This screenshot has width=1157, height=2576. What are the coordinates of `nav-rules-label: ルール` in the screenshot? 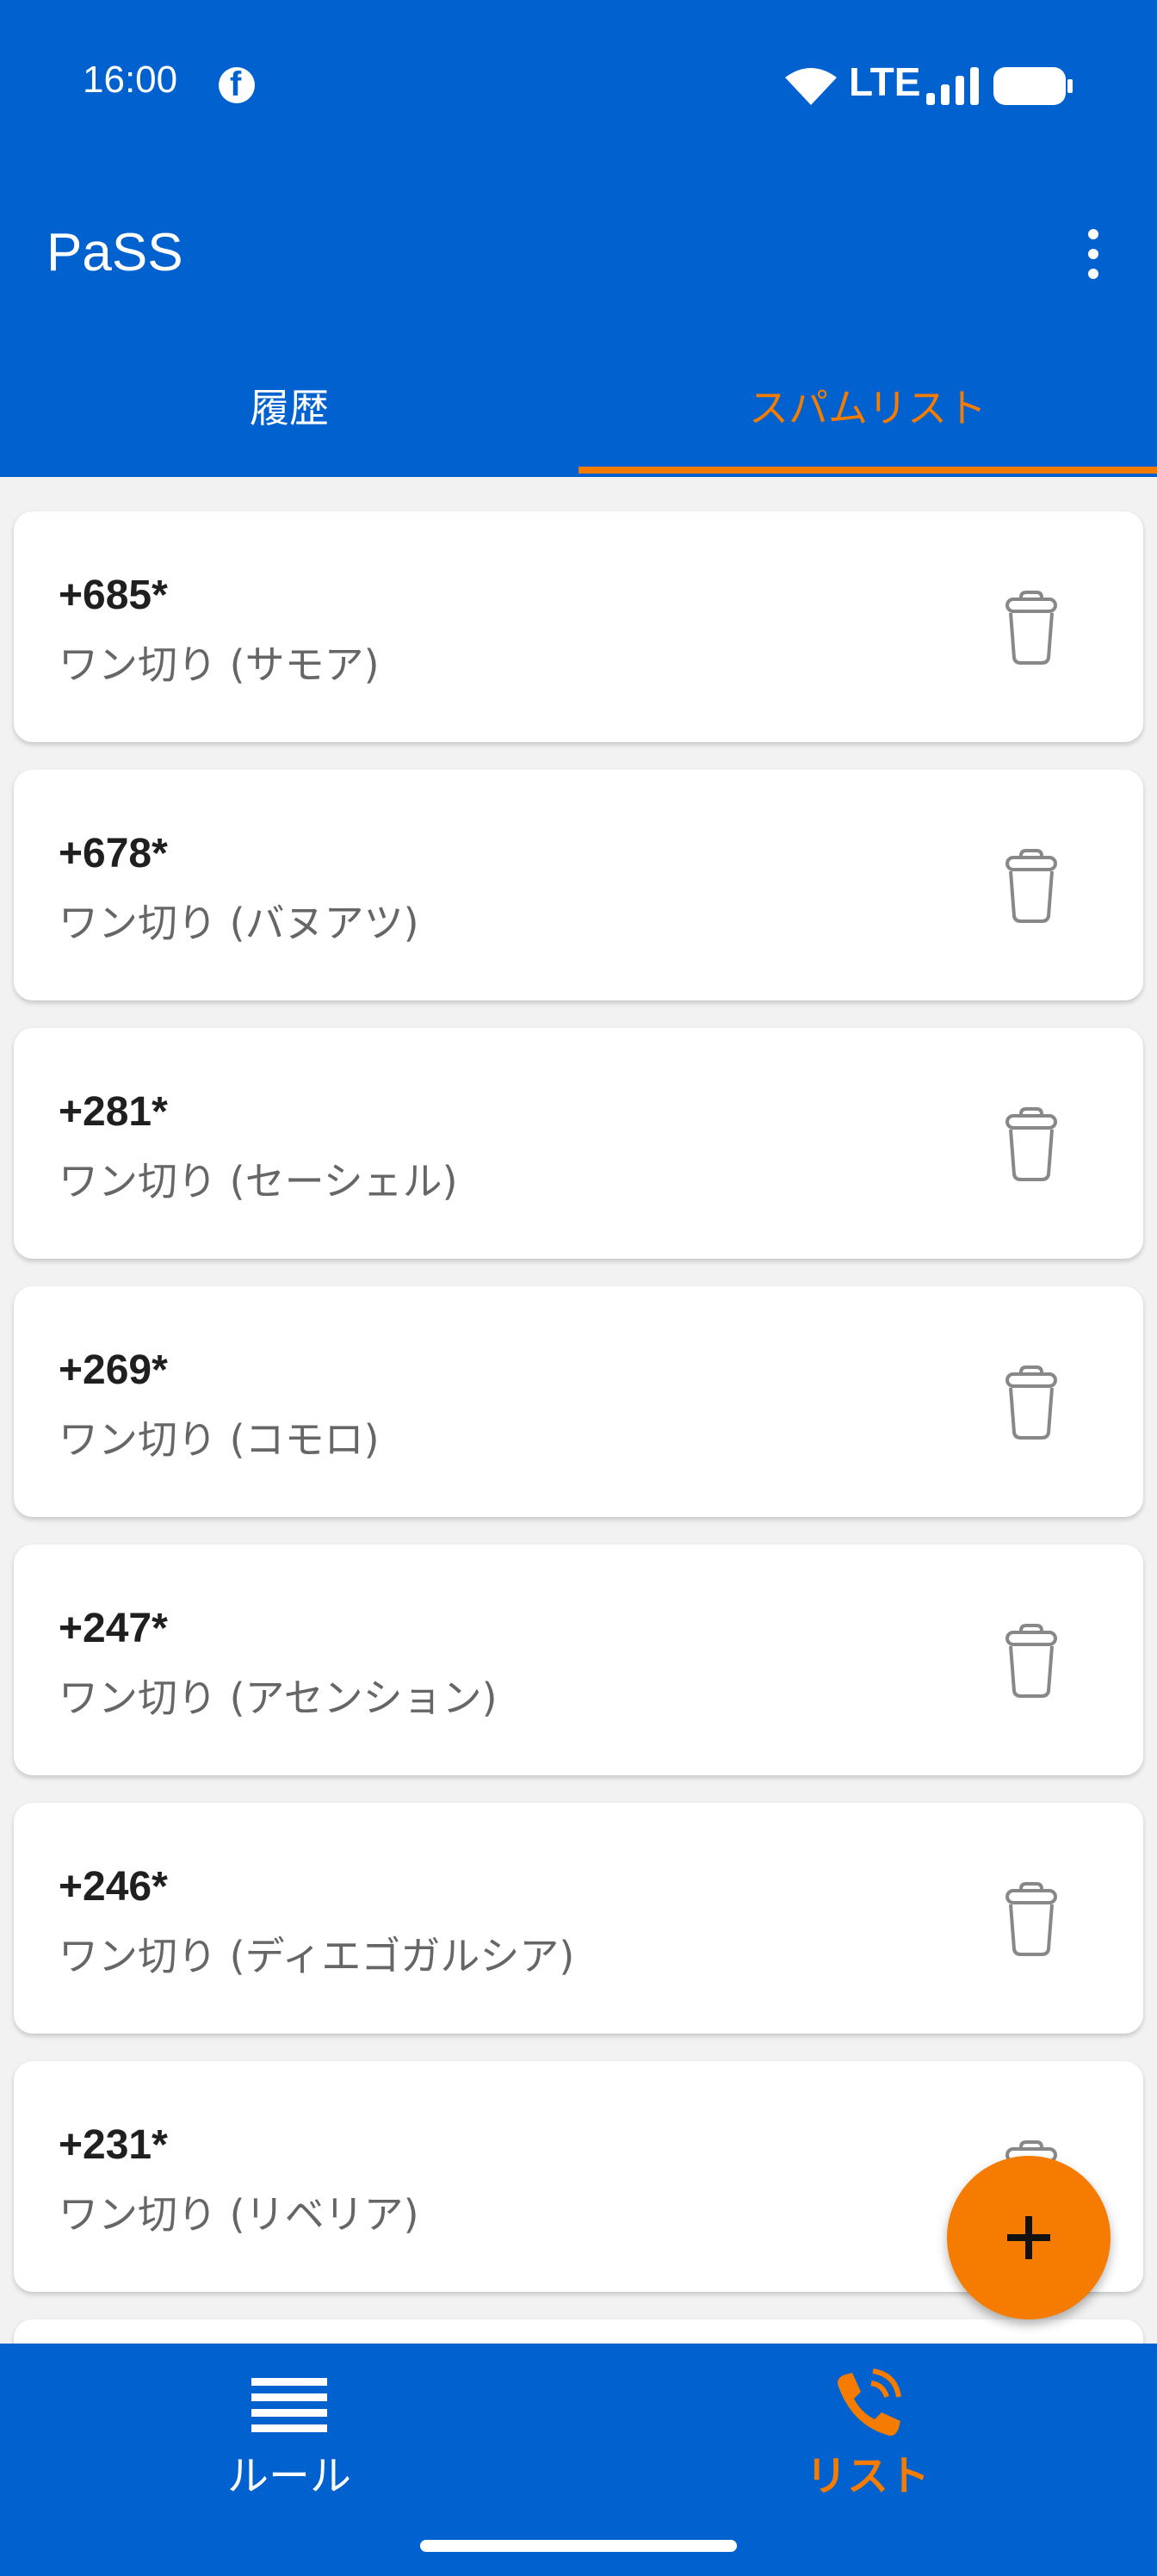 It's located at (289, 2476).